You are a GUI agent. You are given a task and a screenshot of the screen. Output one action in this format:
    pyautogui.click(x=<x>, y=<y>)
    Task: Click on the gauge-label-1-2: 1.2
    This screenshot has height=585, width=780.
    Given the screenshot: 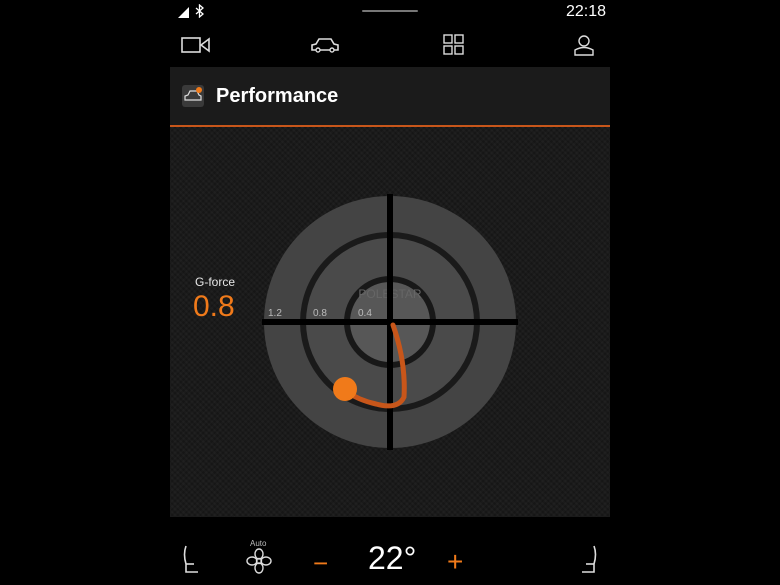 What is the action you would take?
    pyautogui.click(x=275, y=313)
    